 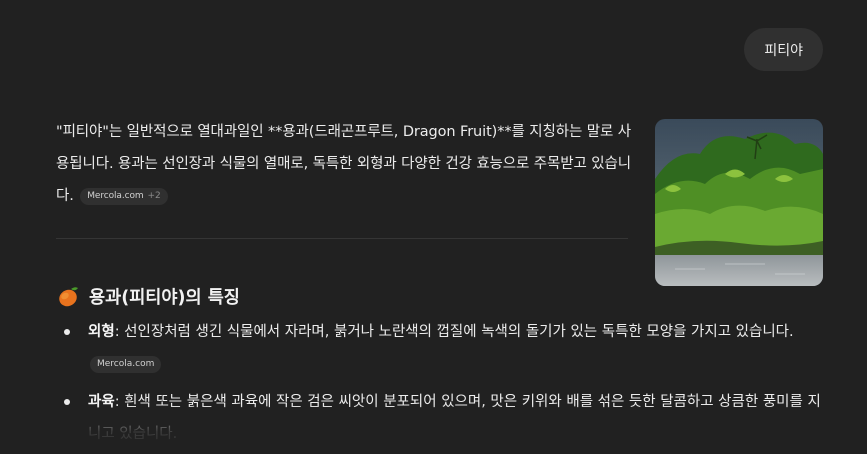 What do you see at coordinates (164, 297) in the screenshot?
I see `section-title: 용과(피티야)의 특징` at bounding box center [164, 297].